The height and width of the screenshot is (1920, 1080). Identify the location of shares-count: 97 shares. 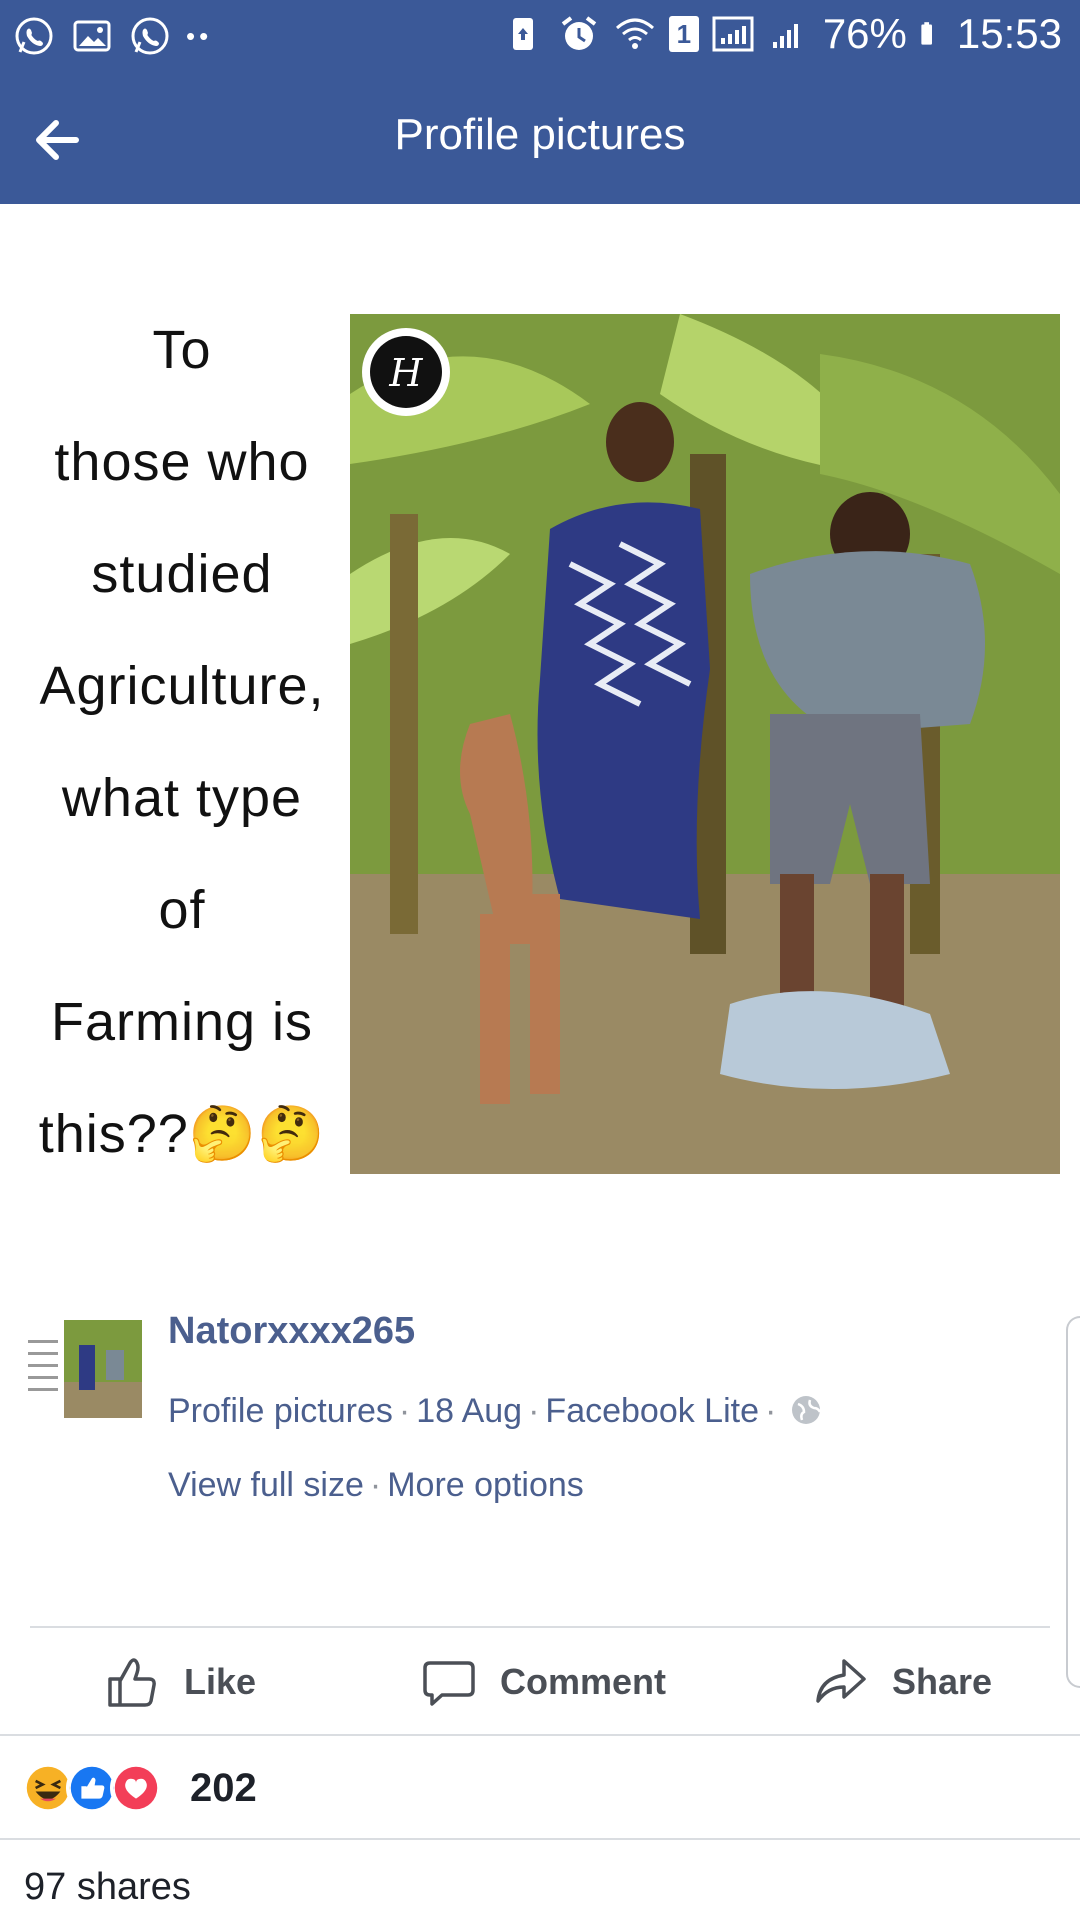
(107, 1887).